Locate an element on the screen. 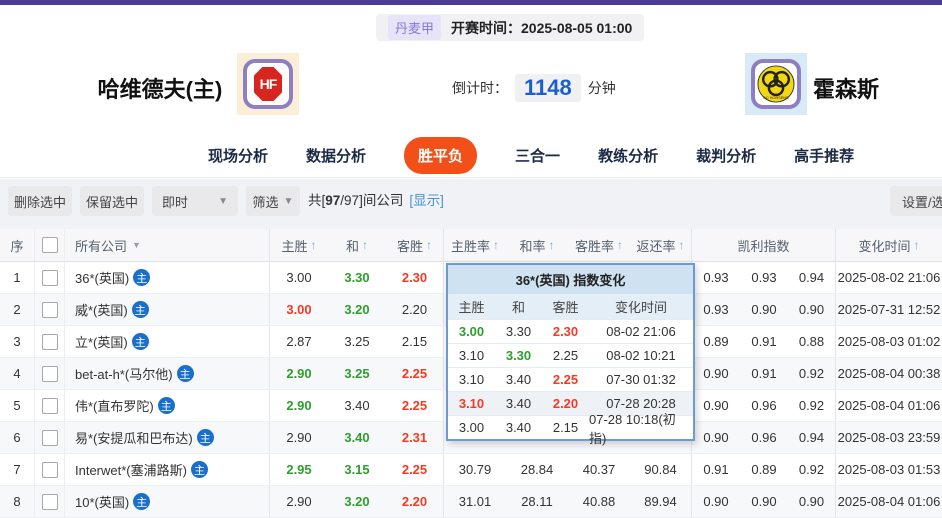 This screenshot has height=518, width=942. company-name: 10*(英国) is located at coordinates (102, 502).